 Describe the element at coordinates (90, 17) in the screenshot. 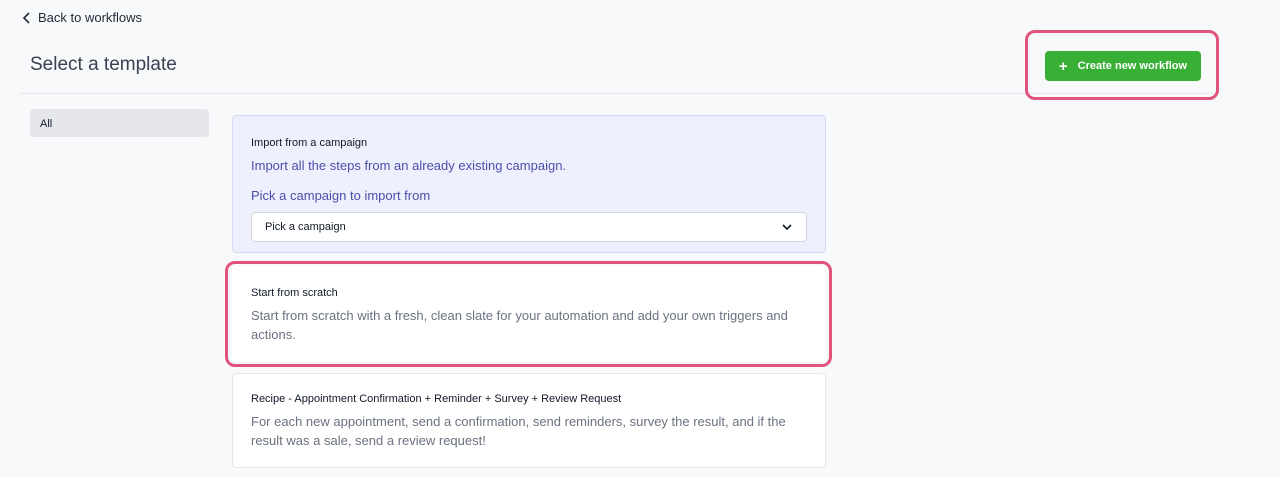

I see `back-link-label: Back to workflows` at that location.